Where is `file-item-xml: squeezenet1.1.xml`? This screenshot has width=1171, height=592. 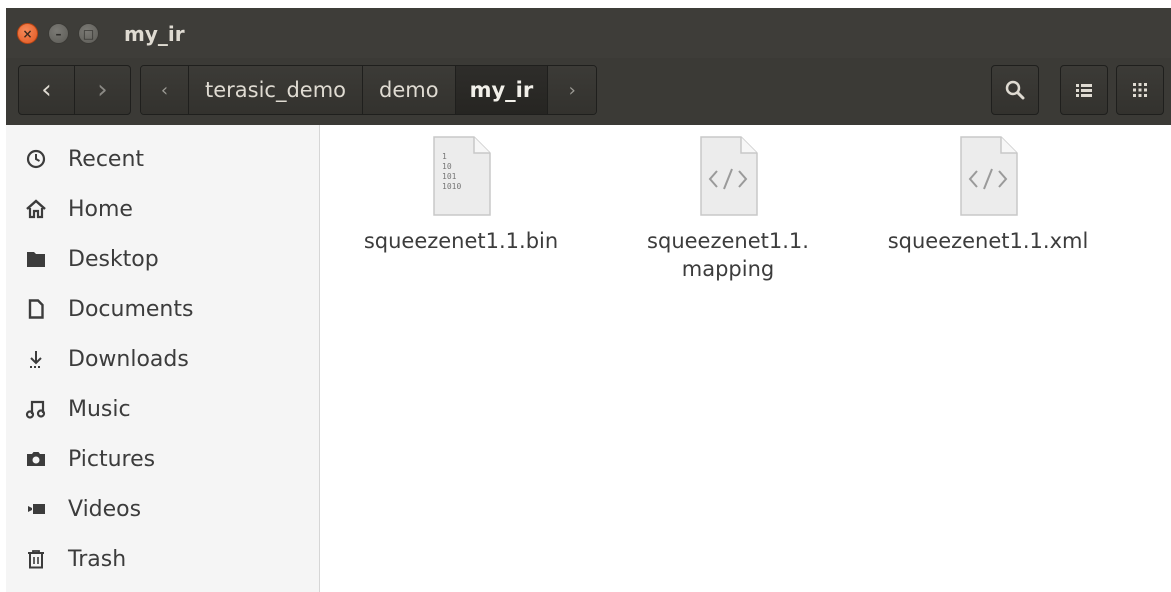
file-item-xml: squeezenet1.1.xml is located at coordinates (988, 195).